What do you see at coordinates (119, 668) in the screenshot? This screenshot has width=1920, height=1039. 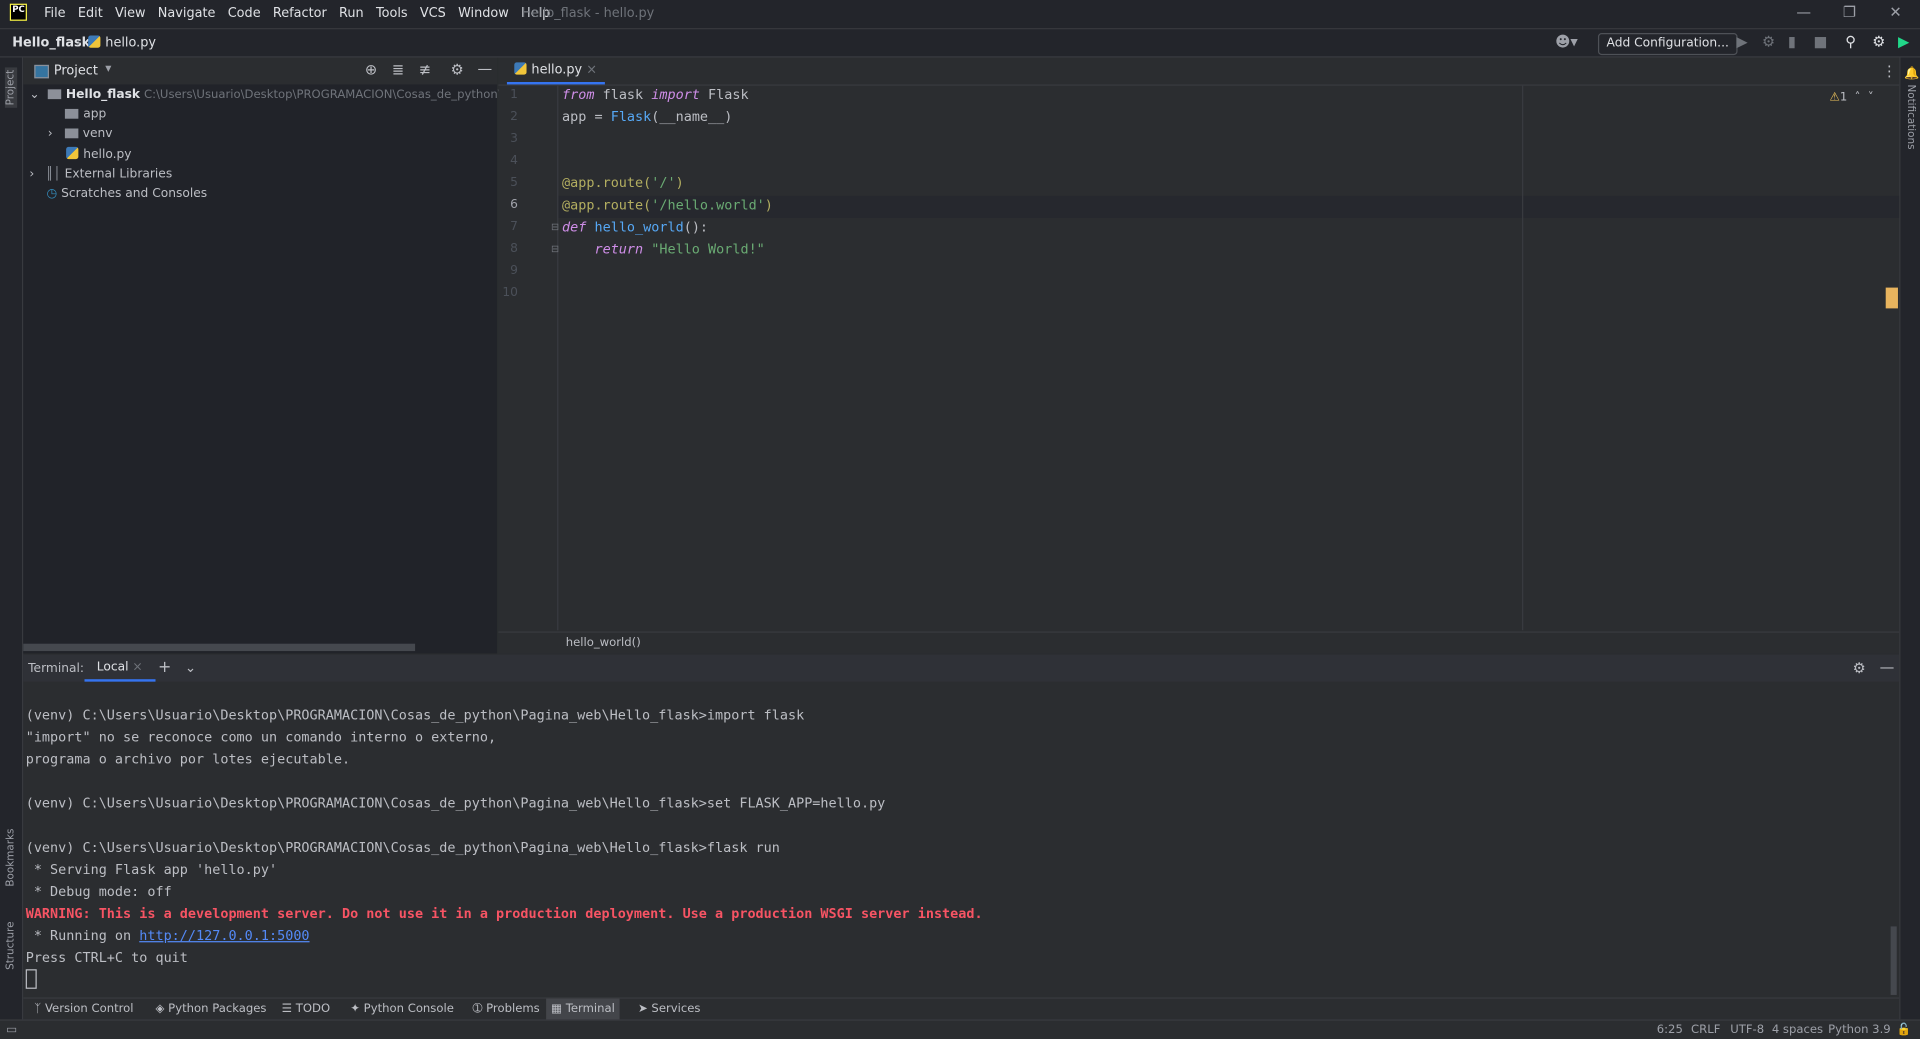 I see `tab-local: Local ×` at bounding box center [119, 668].